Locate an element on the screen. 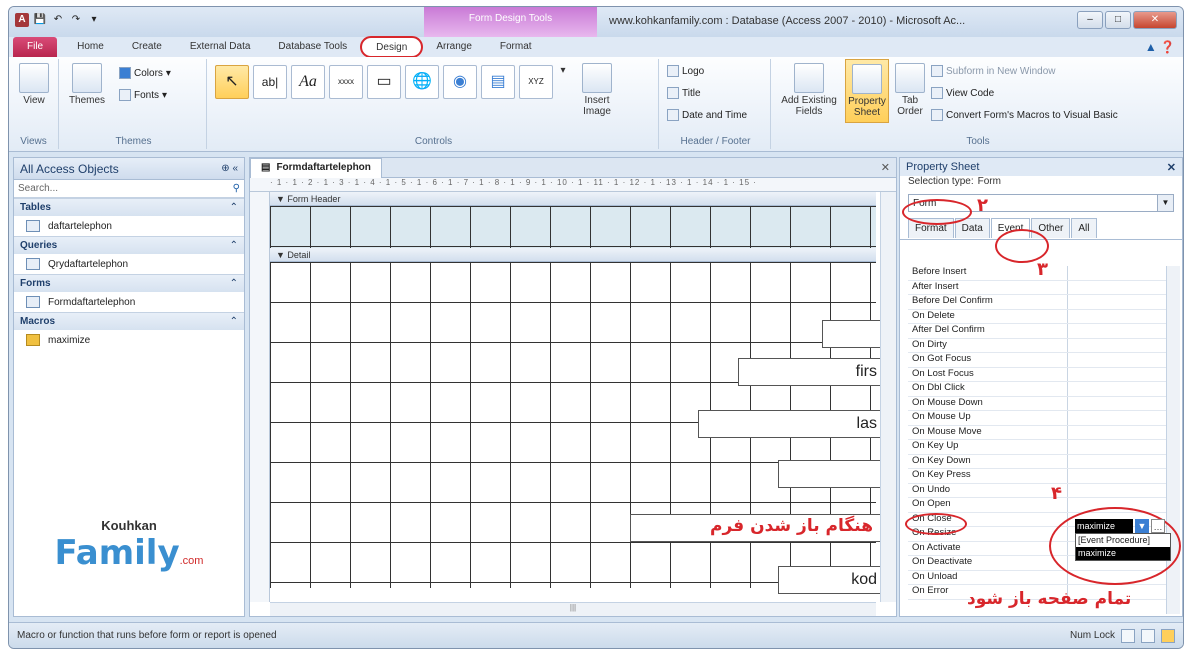 This screenshot has width=1192, height=657. form-view-icon is located at coordinates (1128, 635).